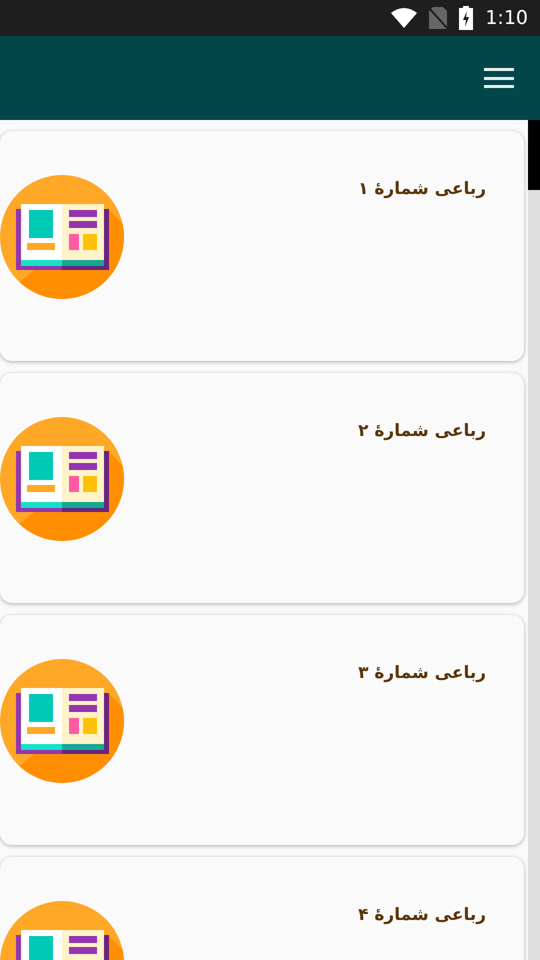 This screenshot has height=960, width=540. I want to click on battery-charging-icon, so click(466, 18).